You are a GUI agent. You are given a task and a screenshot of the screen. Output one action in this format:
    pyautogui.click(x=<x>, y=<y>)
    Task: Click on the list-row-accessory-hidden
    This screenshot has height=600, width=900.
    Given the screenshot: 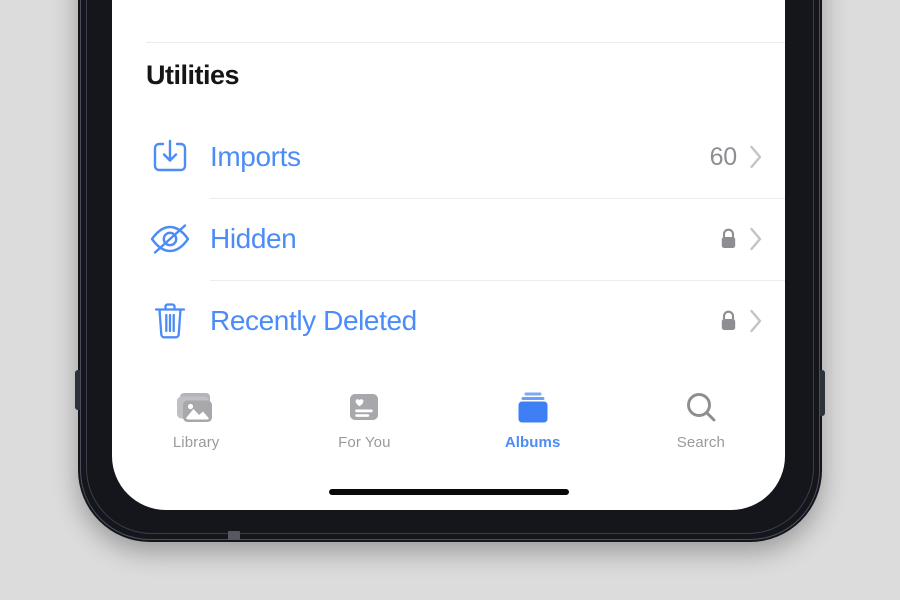 What is the action you would take?
    pyautogui.click(x=741, y=239)
    